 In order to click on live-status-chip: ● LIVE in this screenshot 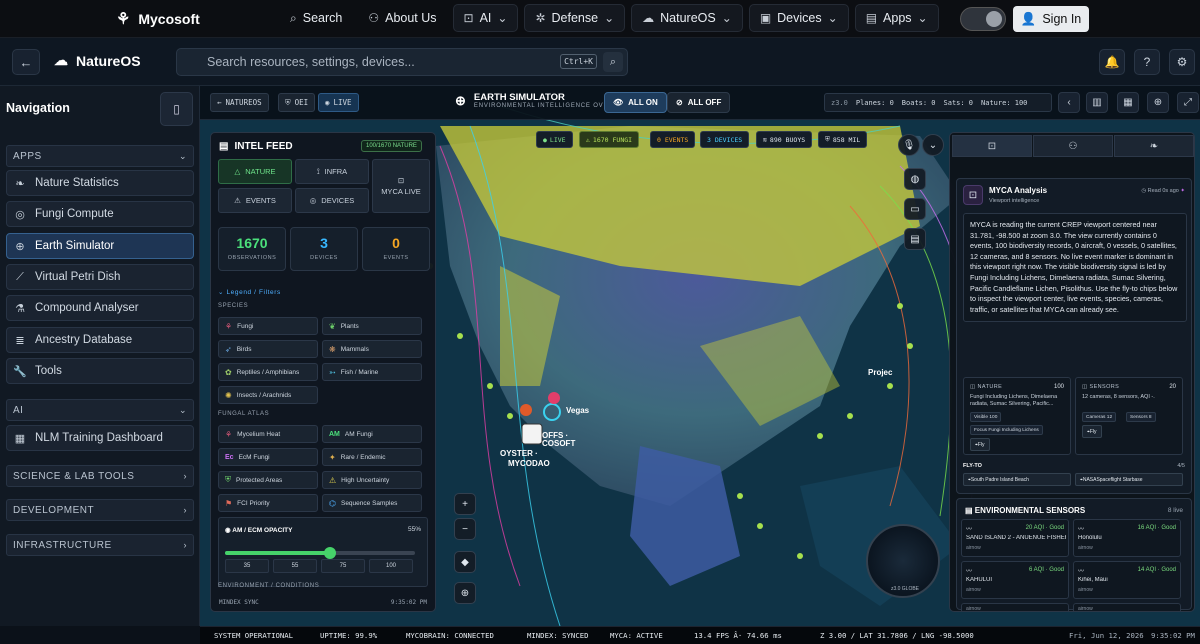, I will do `click(554, 139)`.